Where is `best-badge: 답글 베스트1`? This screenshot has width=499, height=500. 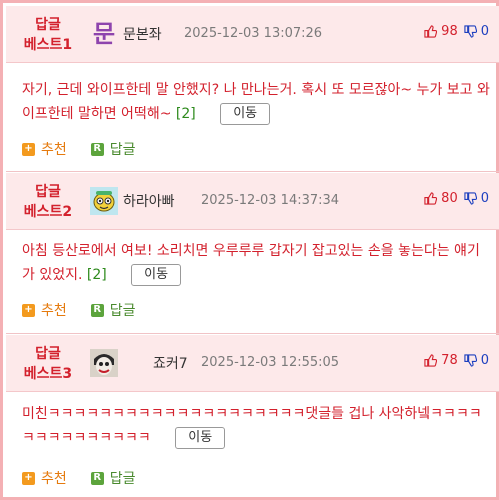
best-badge: 답글 베스트1 is located at coordinates (48, 35).